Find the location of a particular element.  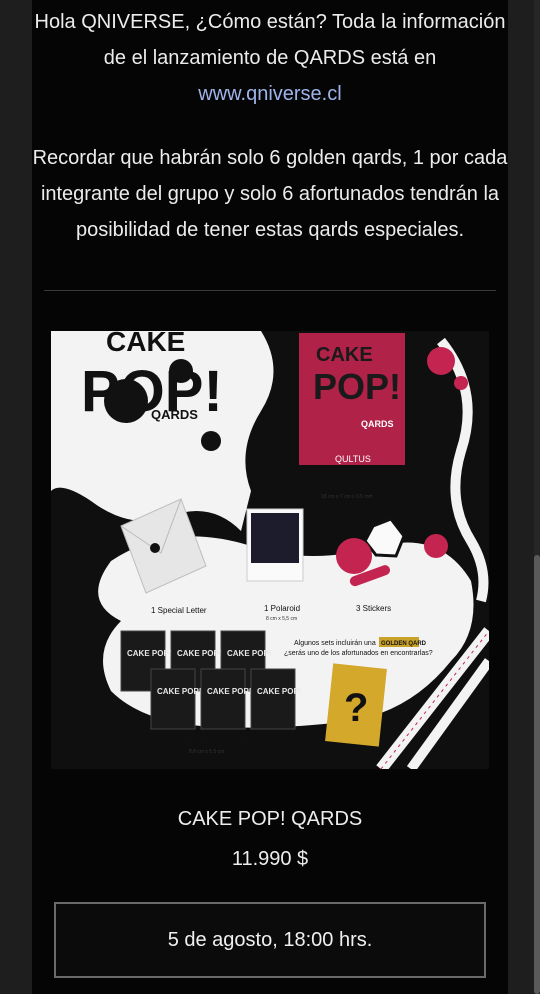

letter-label: 1 Special Letter is located at coordinates (179, 610).